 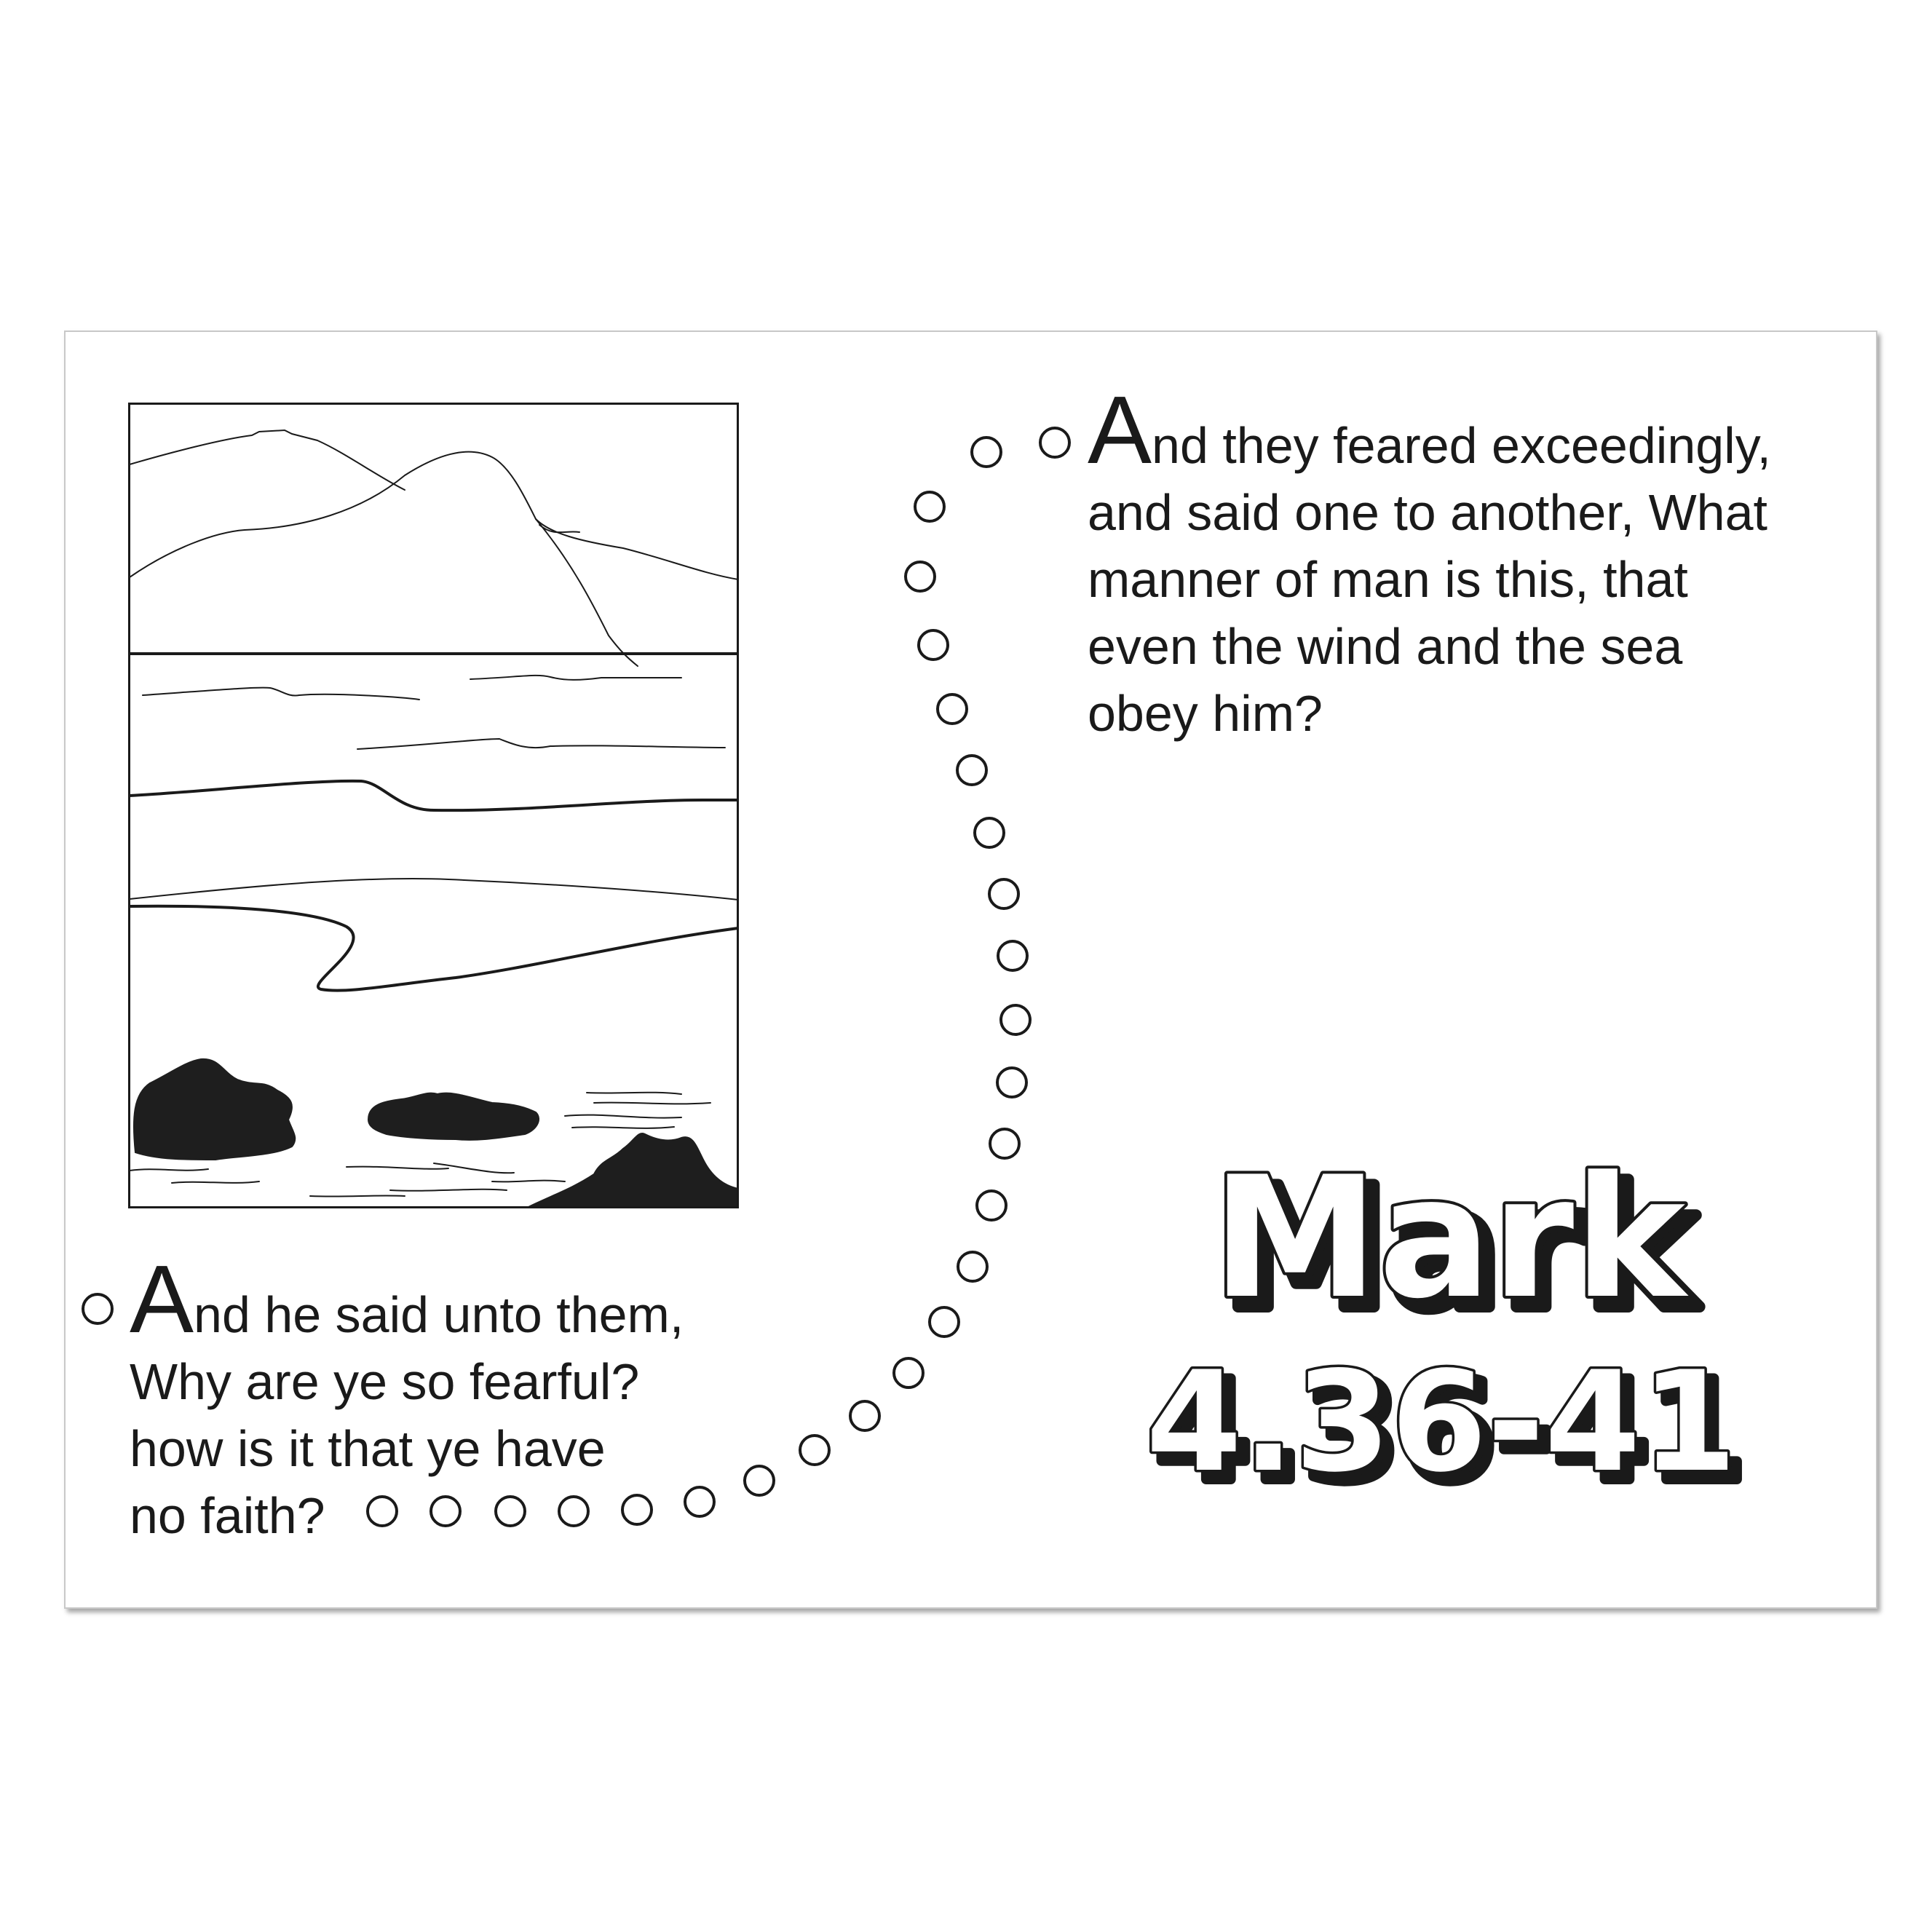 I want to click on reference-book: Mark, so click(x=1451, y=1238).